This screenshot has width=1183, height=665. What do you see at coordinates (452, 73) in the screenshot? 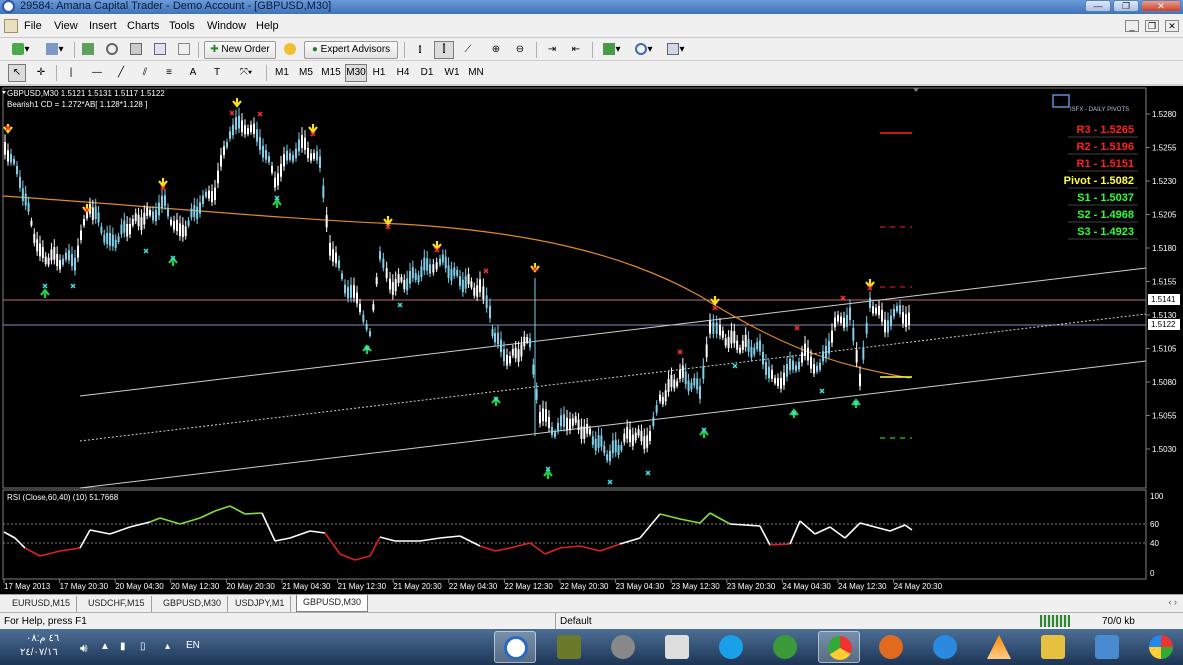
I see `timeframe-w1: W1` at bounding box center [452, 73].